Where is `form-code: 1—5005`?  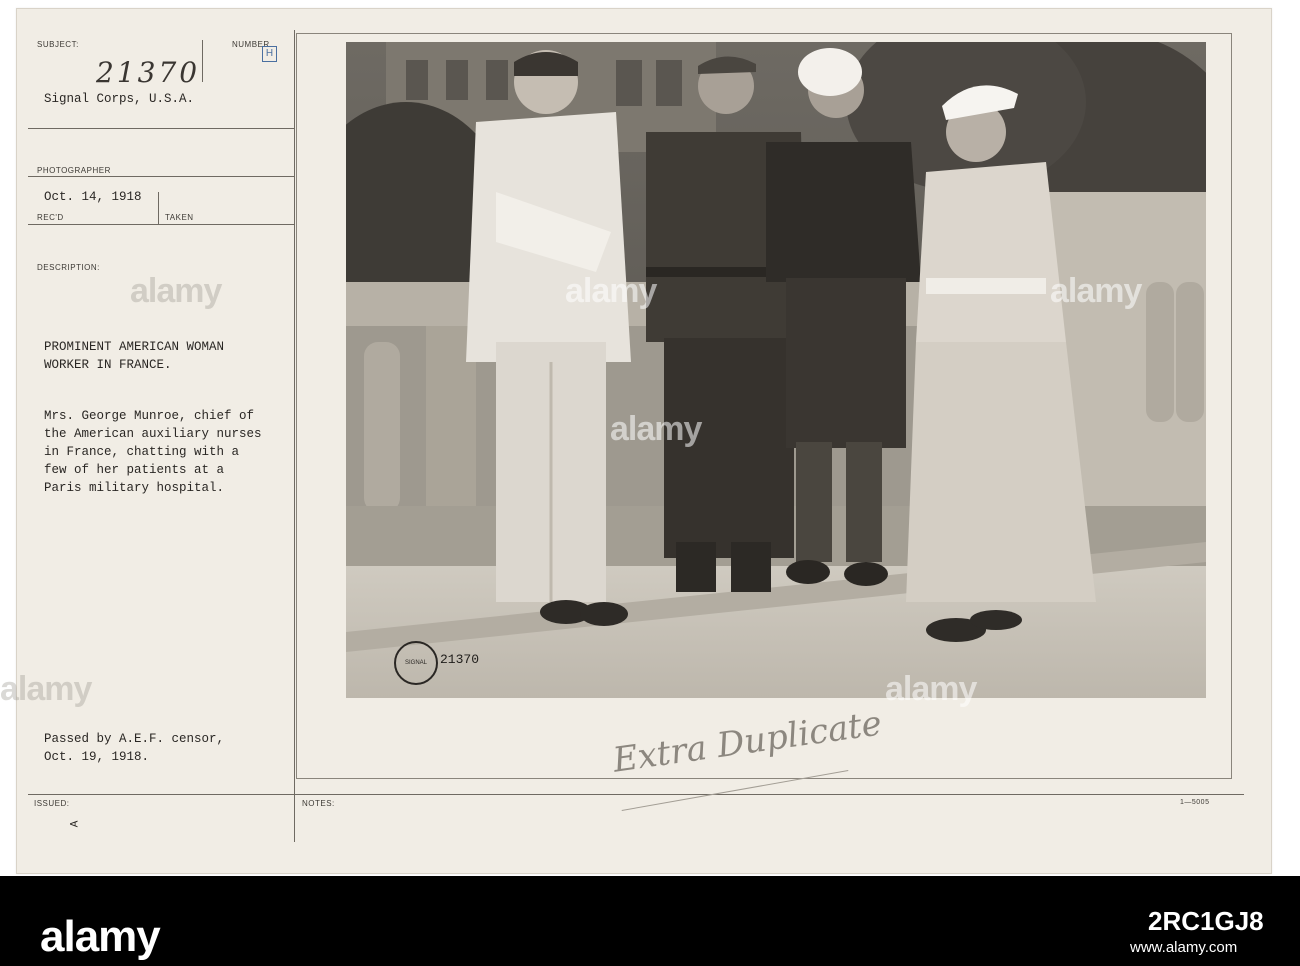
form-code: 1—5005 is located at coordinates (1195, 802).